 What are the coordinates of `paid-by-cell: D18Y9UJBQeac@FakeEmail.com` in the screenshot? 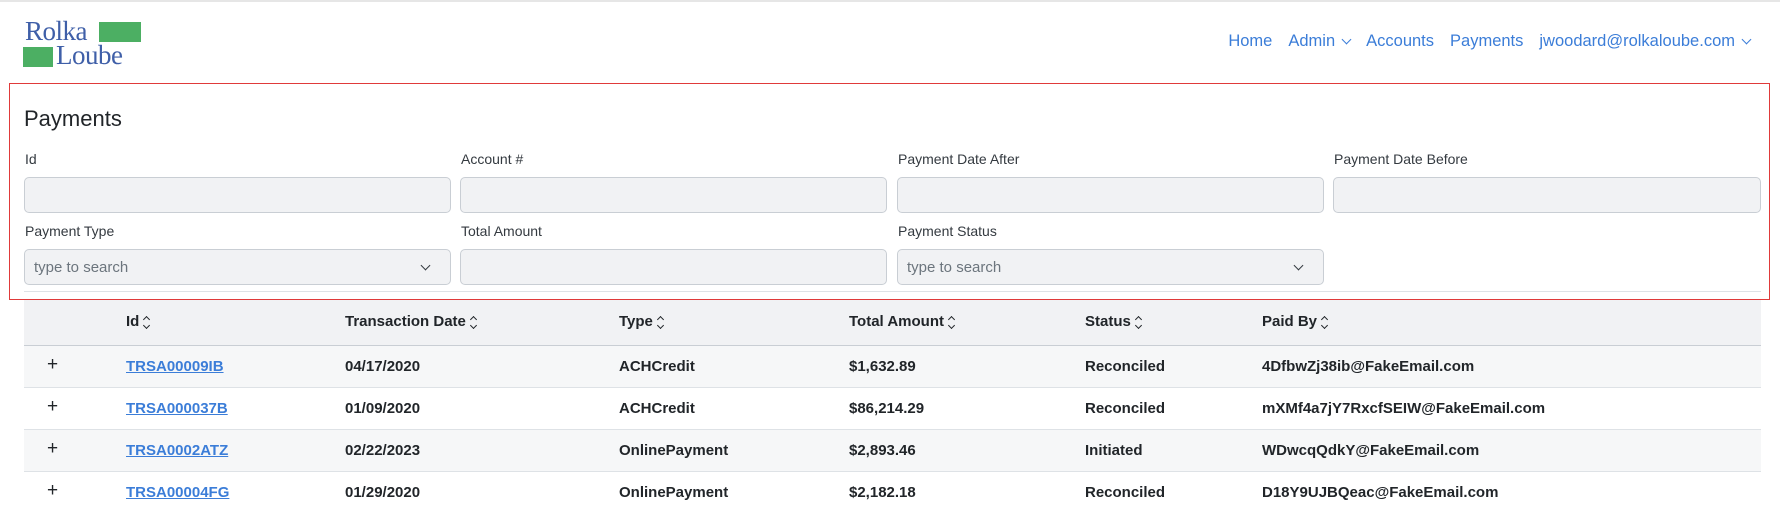 It's located at (1380, 492).